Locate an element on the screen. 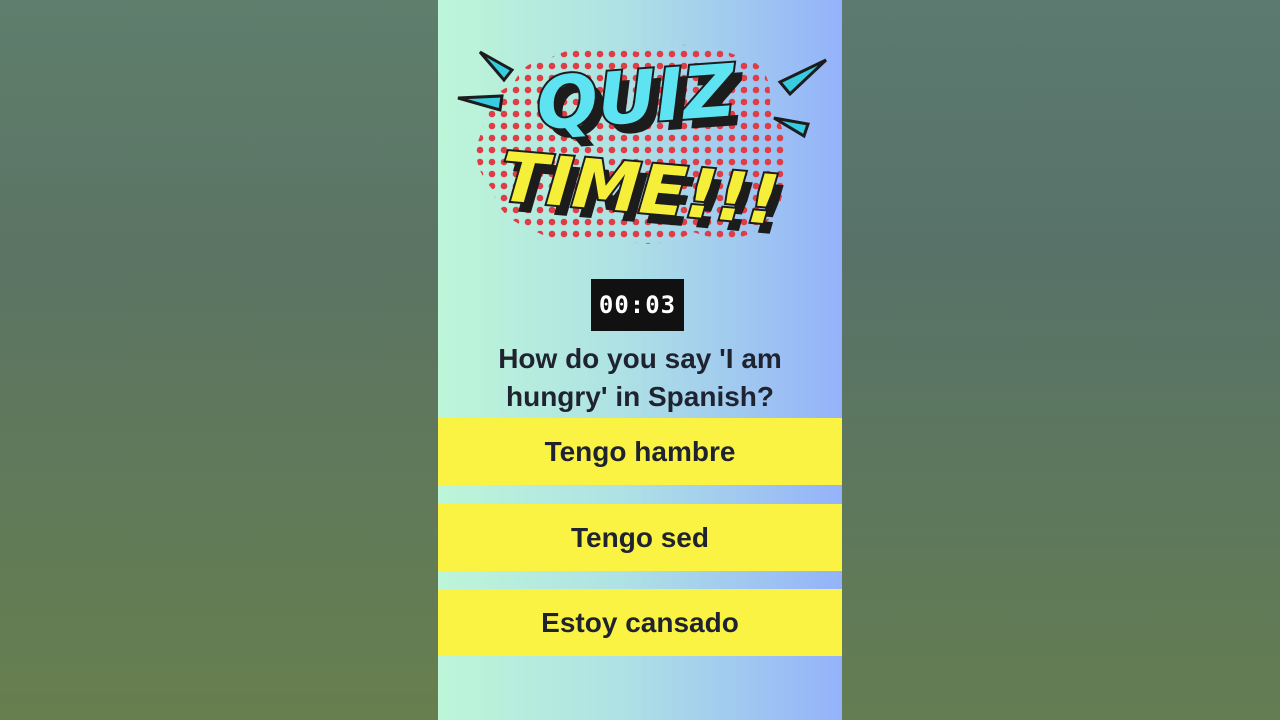 The width and height of the screenshot is (1280, 720). answer-option-label: Tengo sed is located at coordinates (640, 537).